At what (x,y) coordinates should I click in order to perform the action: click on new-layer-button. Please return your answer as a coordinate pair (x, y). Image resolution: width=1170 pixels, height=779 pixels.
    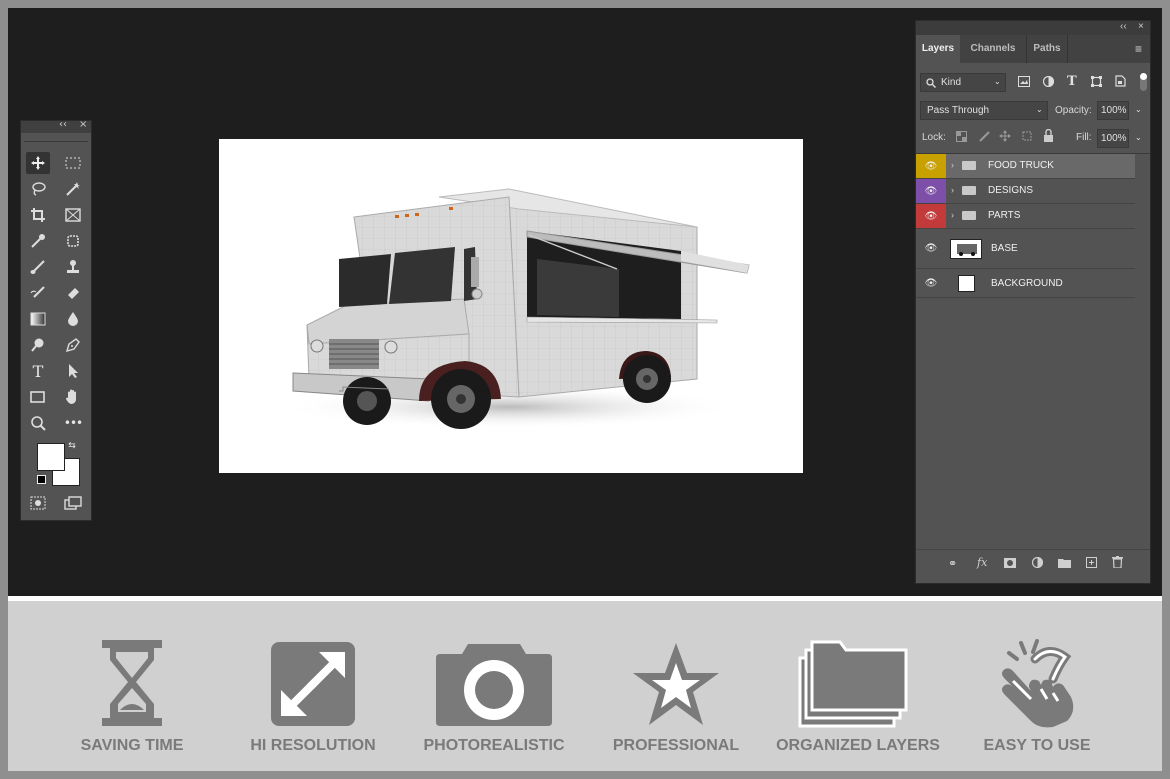
    Looking at the image, I should click on (1091, 562).